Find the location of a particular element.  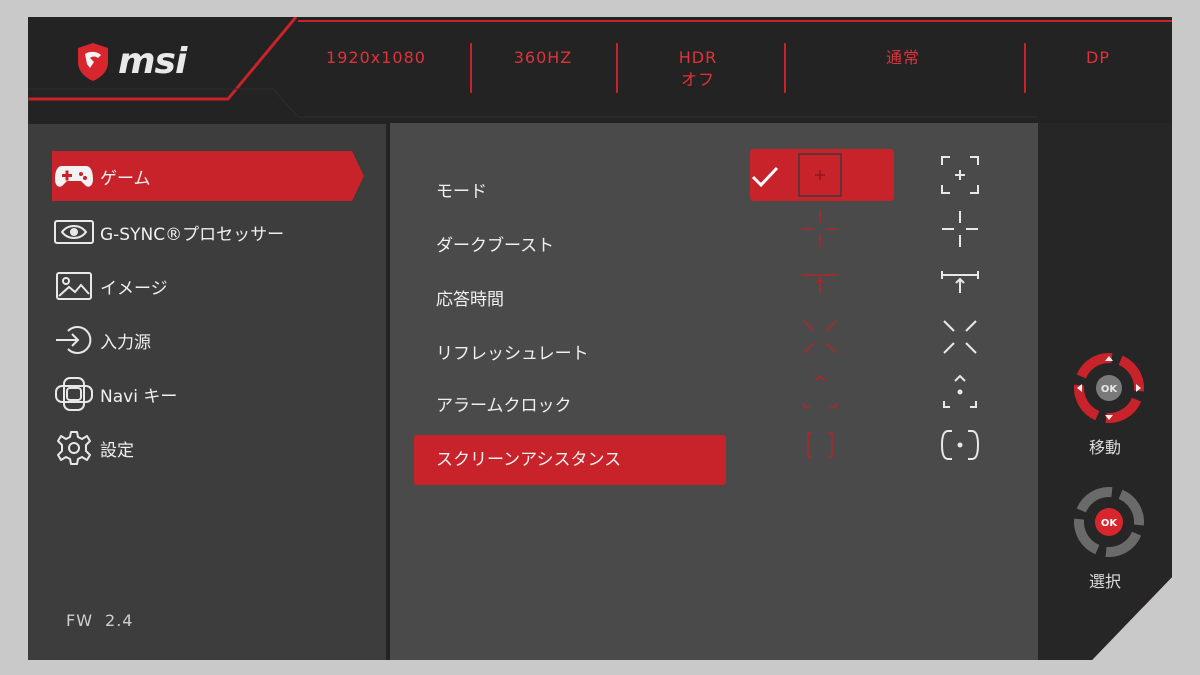

submenu-item-mode: モード is located at coordinates (461, 192).